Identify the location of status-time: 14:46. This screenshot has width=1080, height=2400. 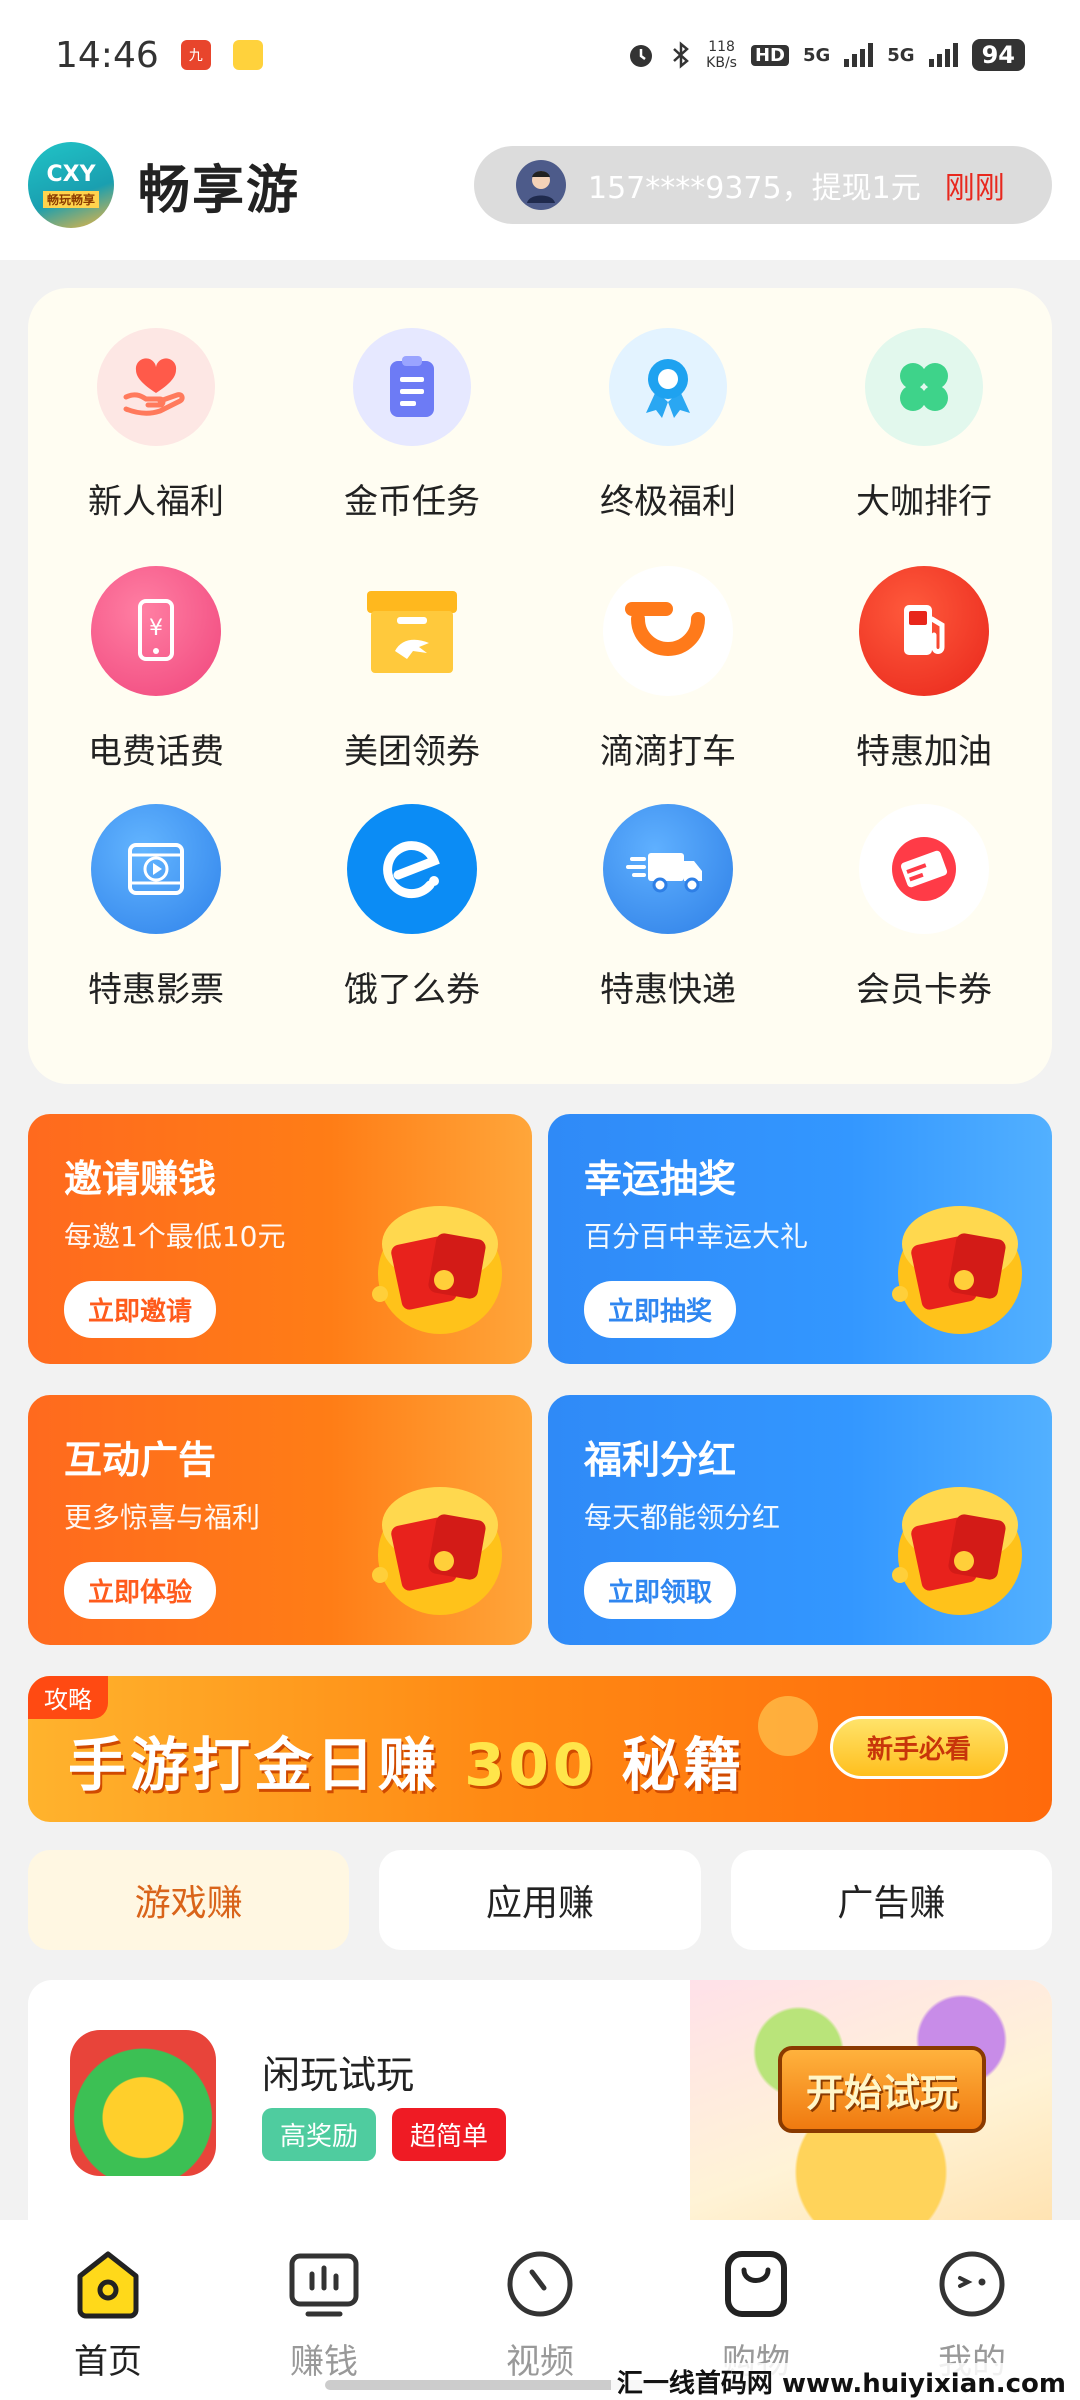
(107, 55).